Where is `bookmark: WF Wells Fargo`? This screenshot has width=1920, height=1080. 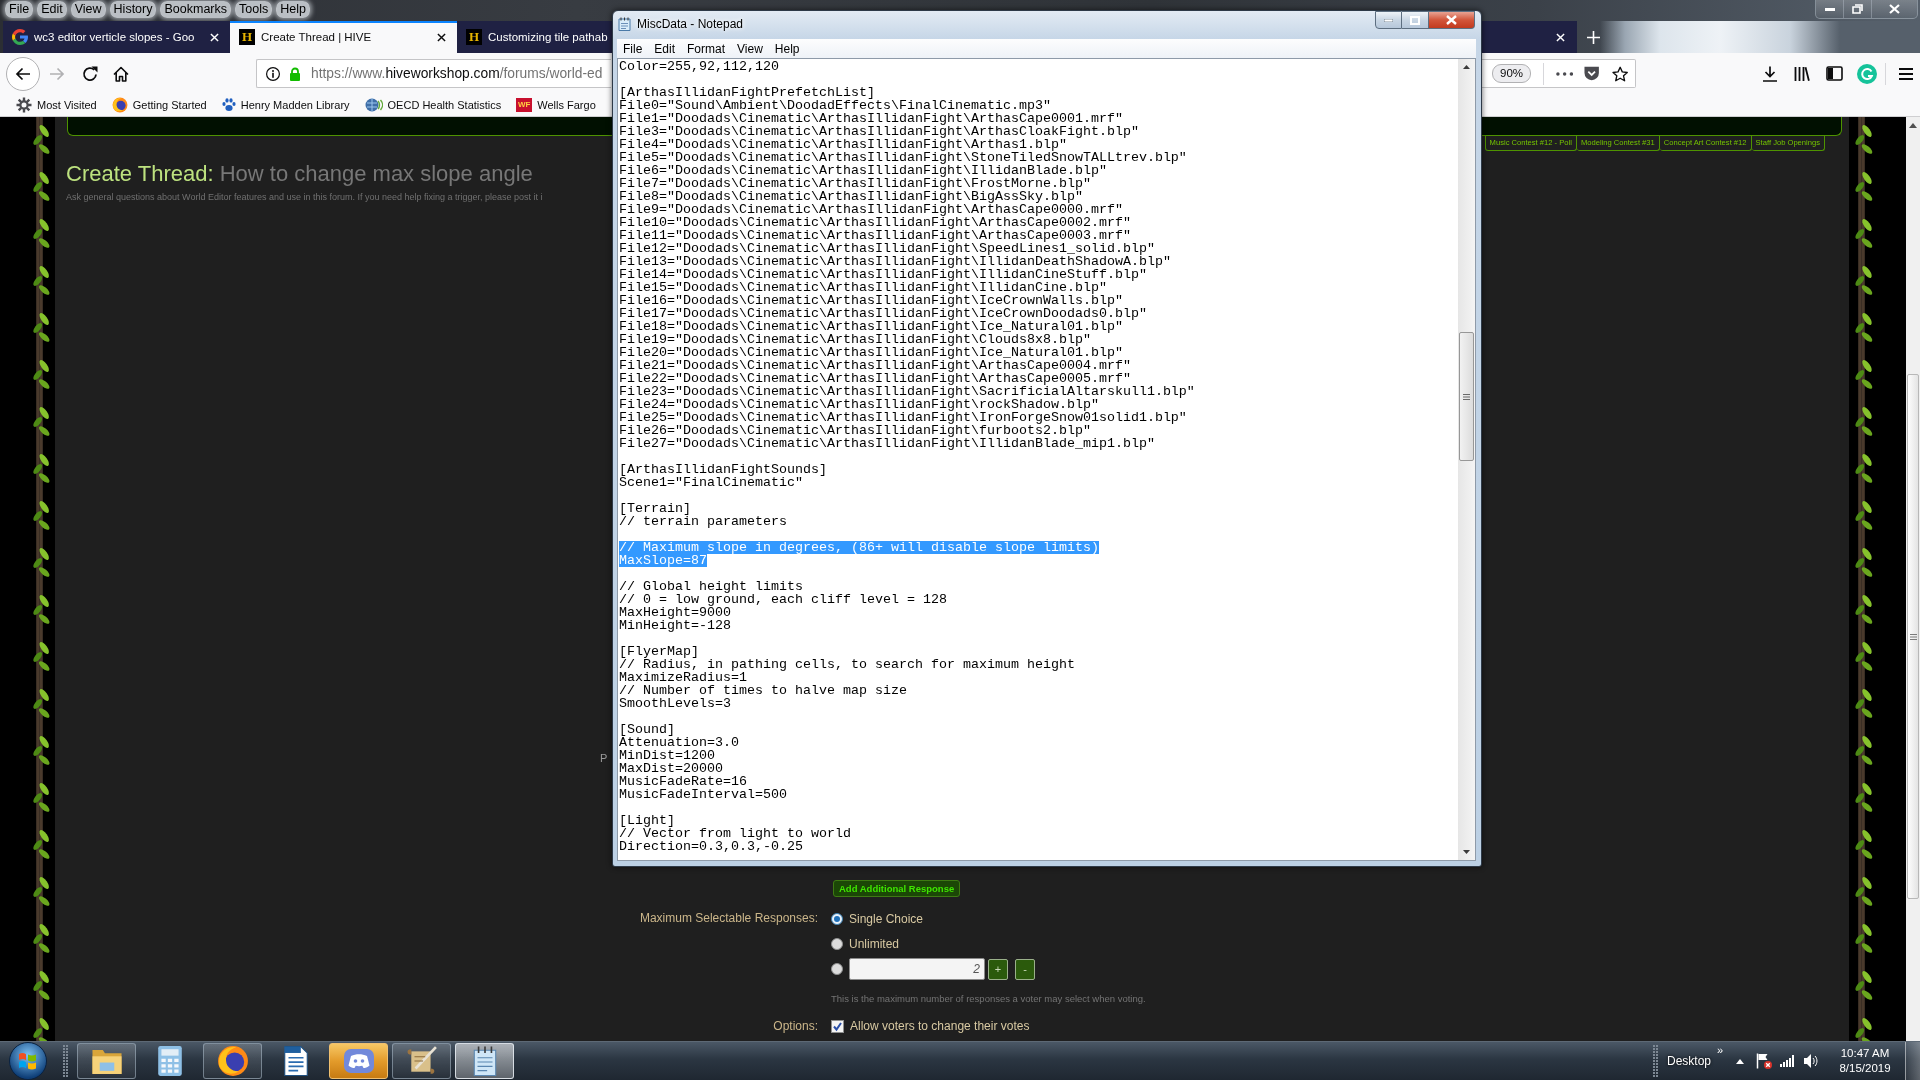
bookmark: WF Wells Fargo is located at coordinates (556, 105).